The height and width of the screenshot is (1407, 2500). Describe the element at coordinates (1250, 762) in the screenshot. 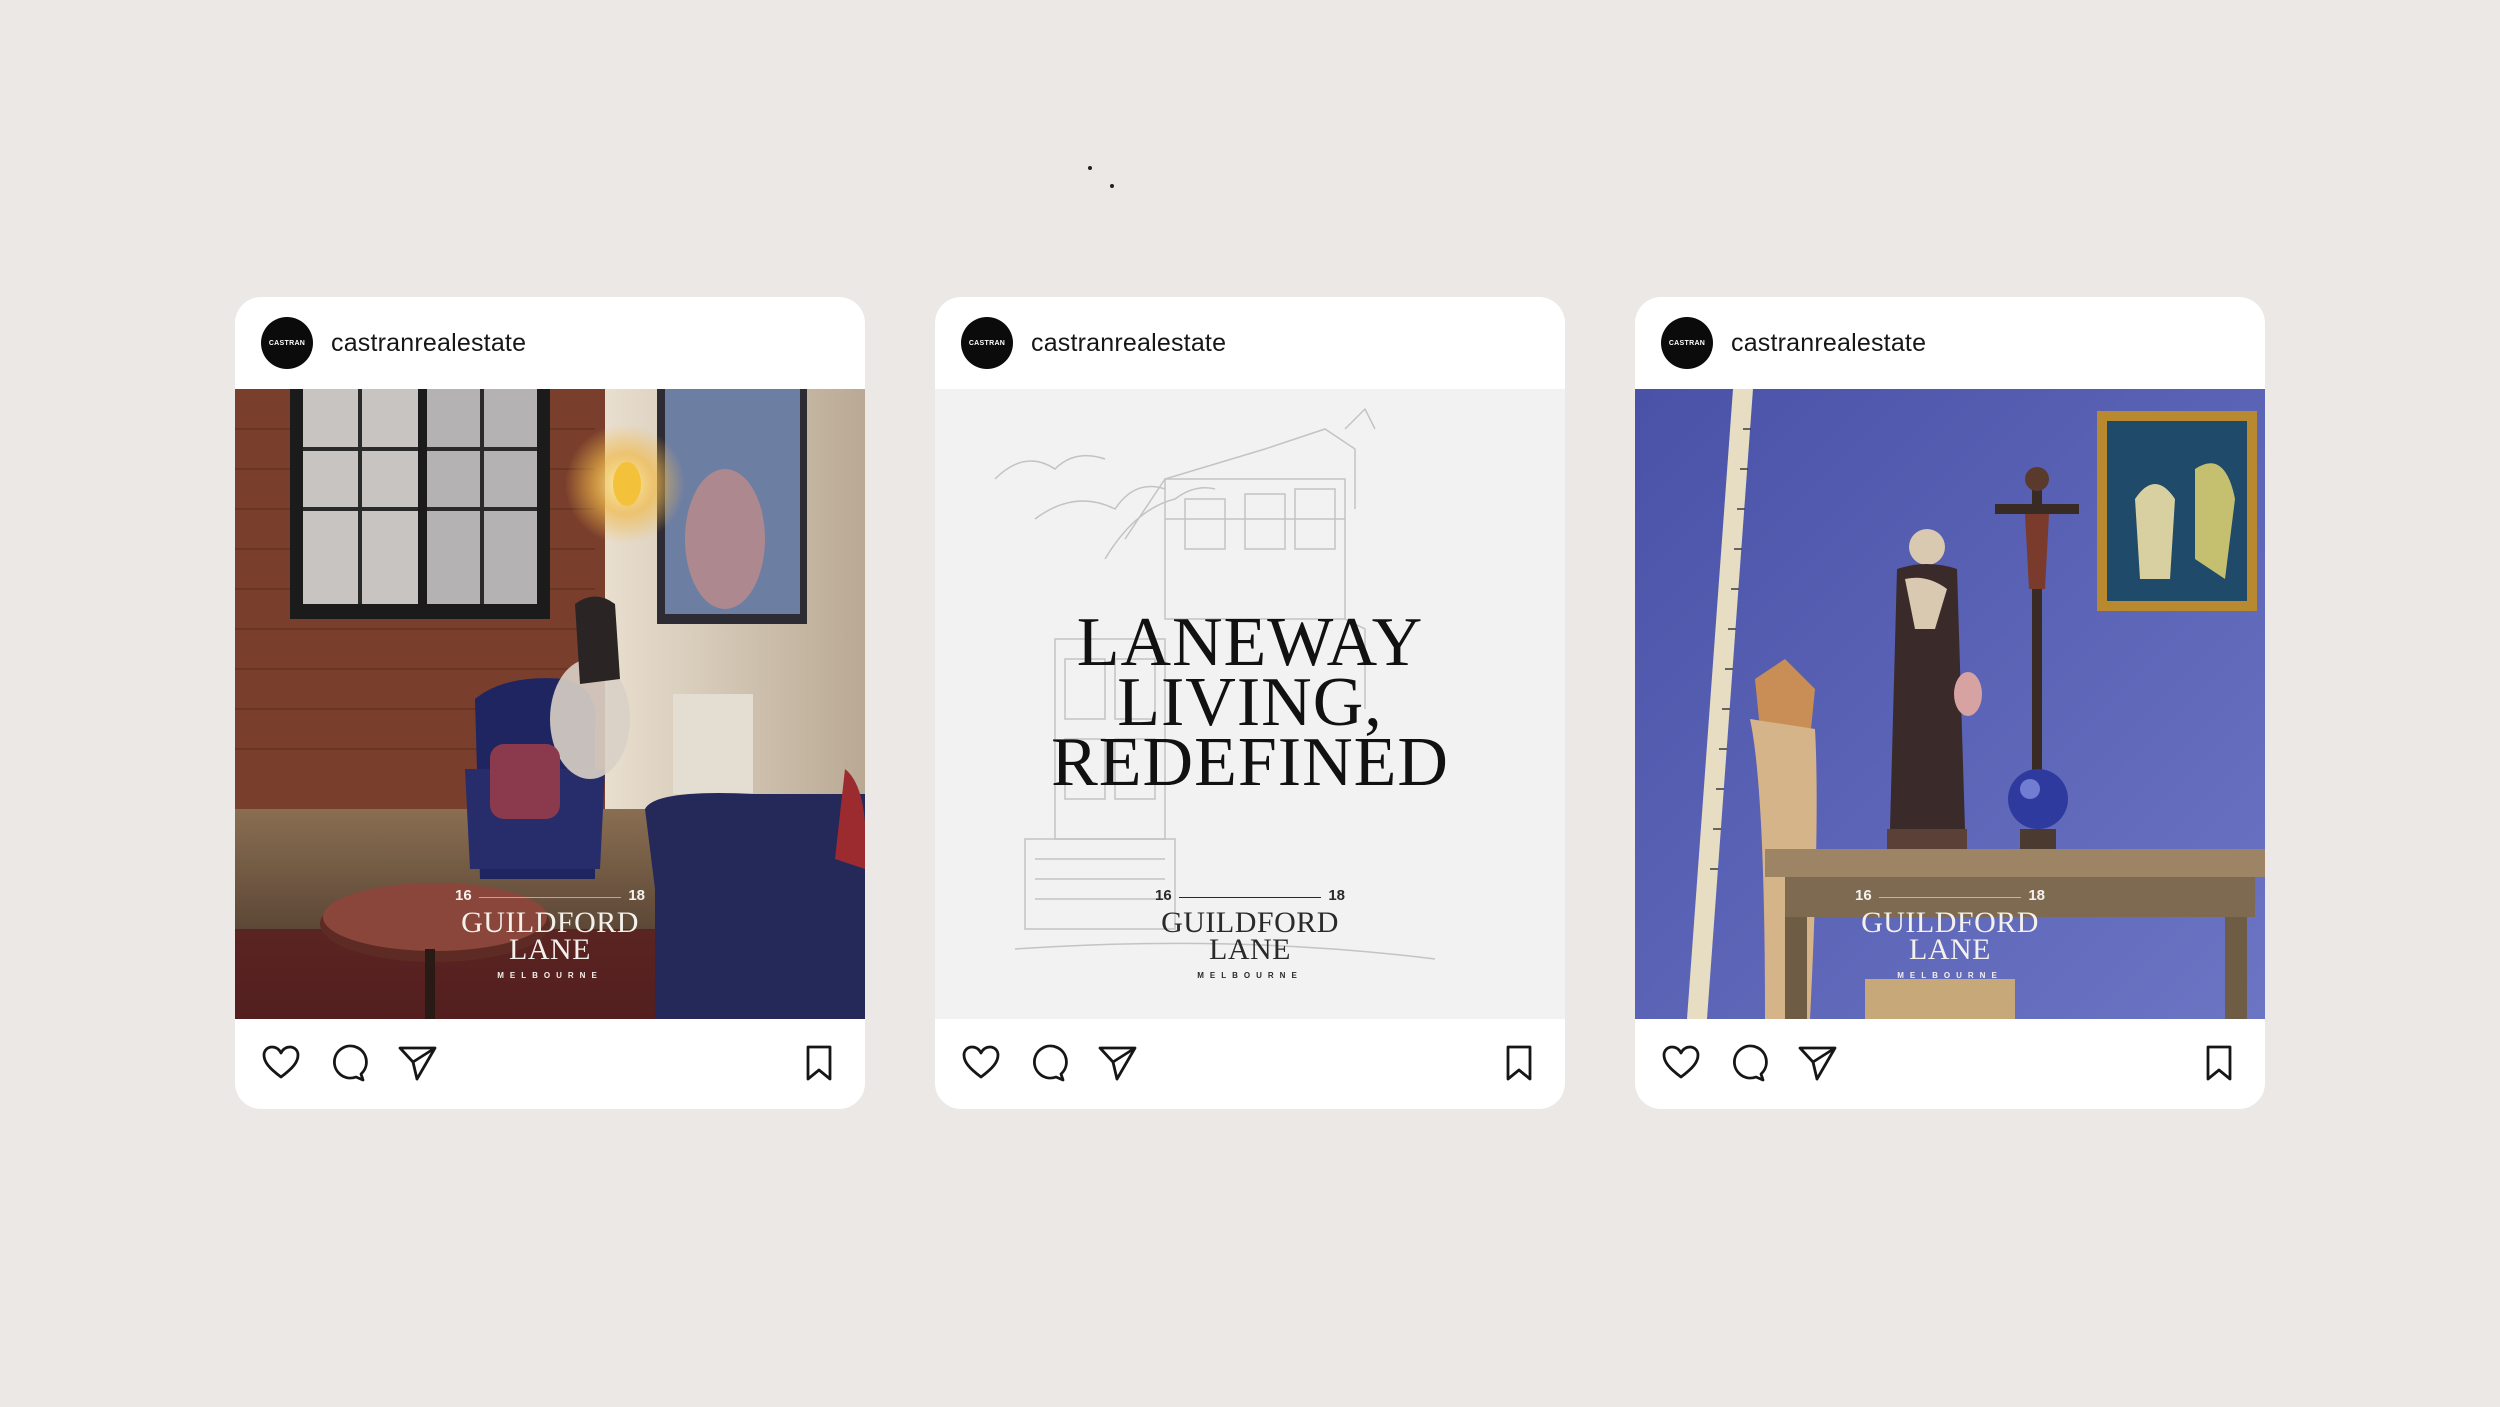

I see `headline-line-3: REDEFINED` at that location.